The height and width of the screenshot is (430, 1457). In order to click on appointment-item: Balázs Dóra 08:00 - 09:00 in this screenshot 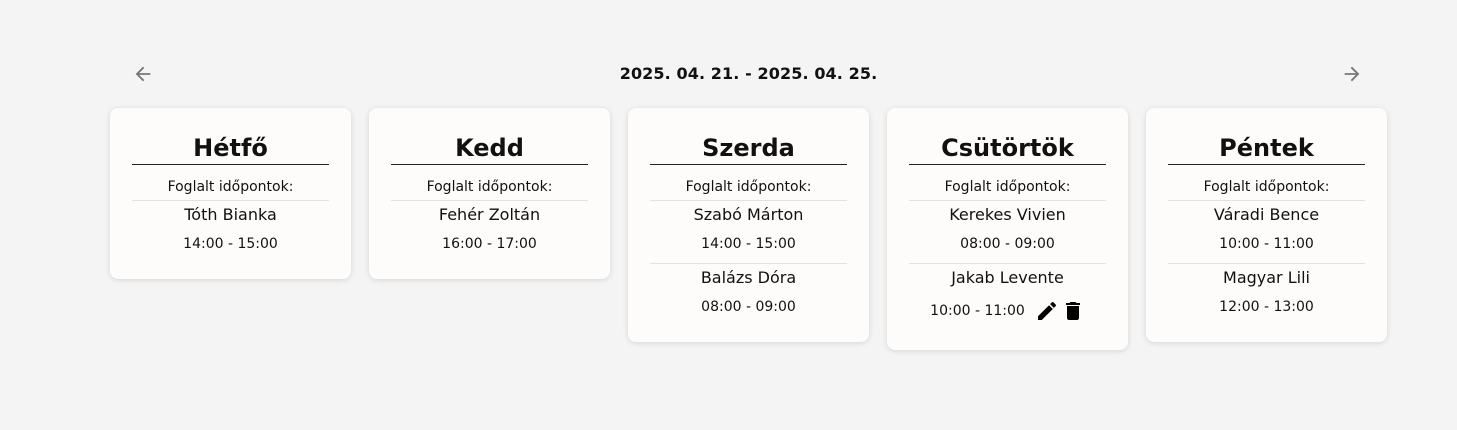, I will do `click(748, 294)`.